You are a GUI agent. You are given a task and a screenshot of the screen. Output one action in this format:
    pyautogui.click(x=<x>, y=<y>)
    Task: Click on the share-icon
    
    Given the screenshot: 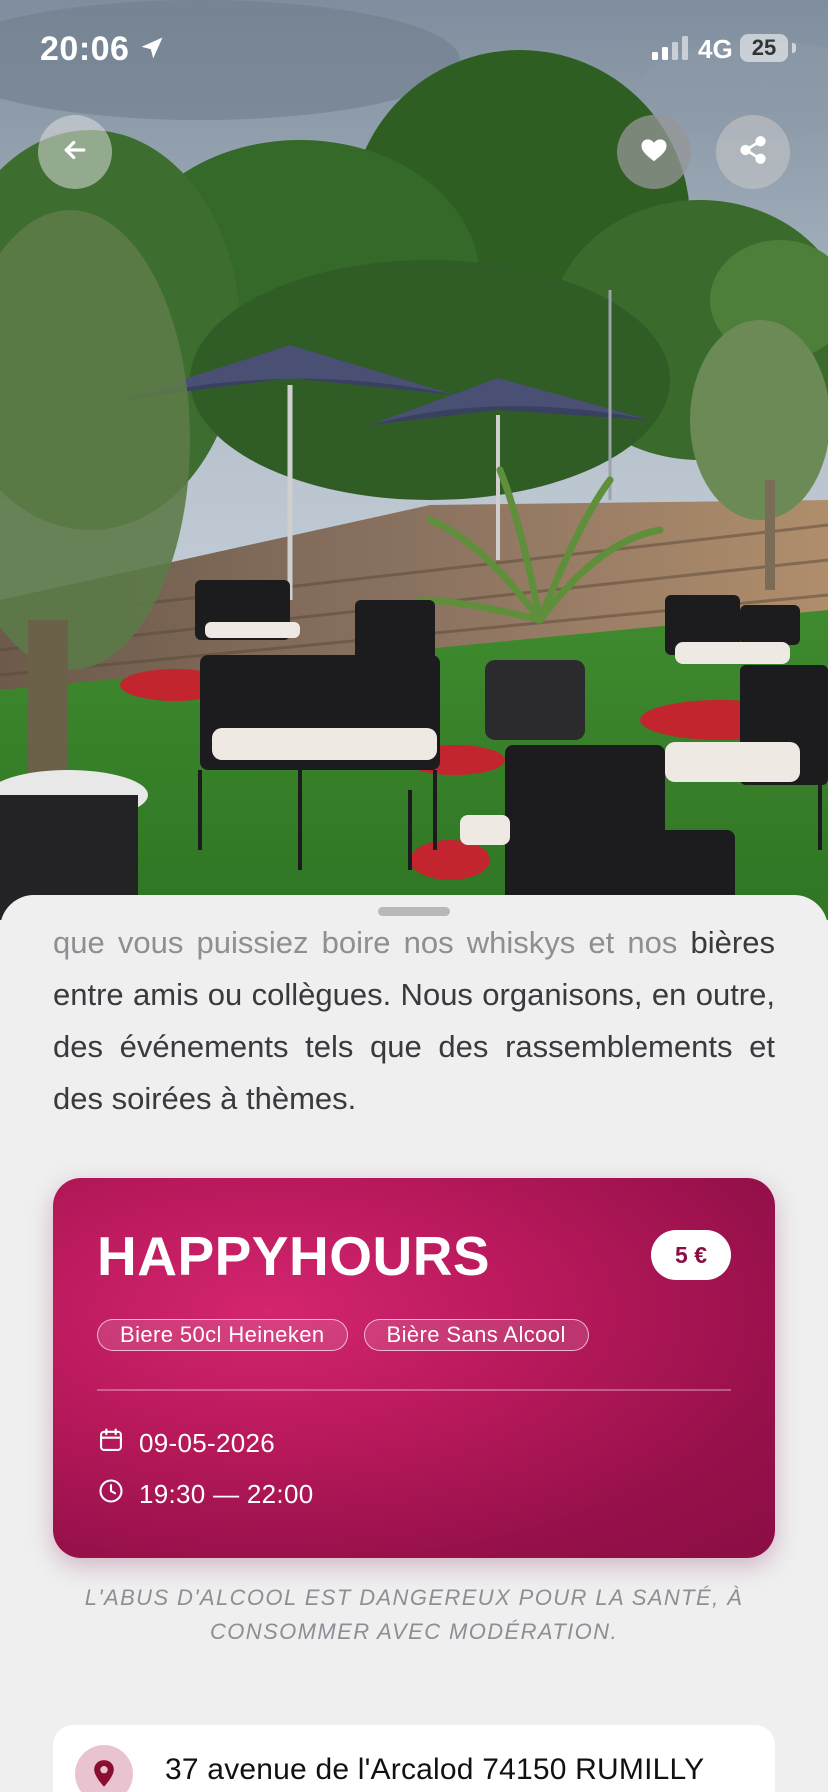 What is the action you would take?
    pyautogui.click(x=753, y=152)
    